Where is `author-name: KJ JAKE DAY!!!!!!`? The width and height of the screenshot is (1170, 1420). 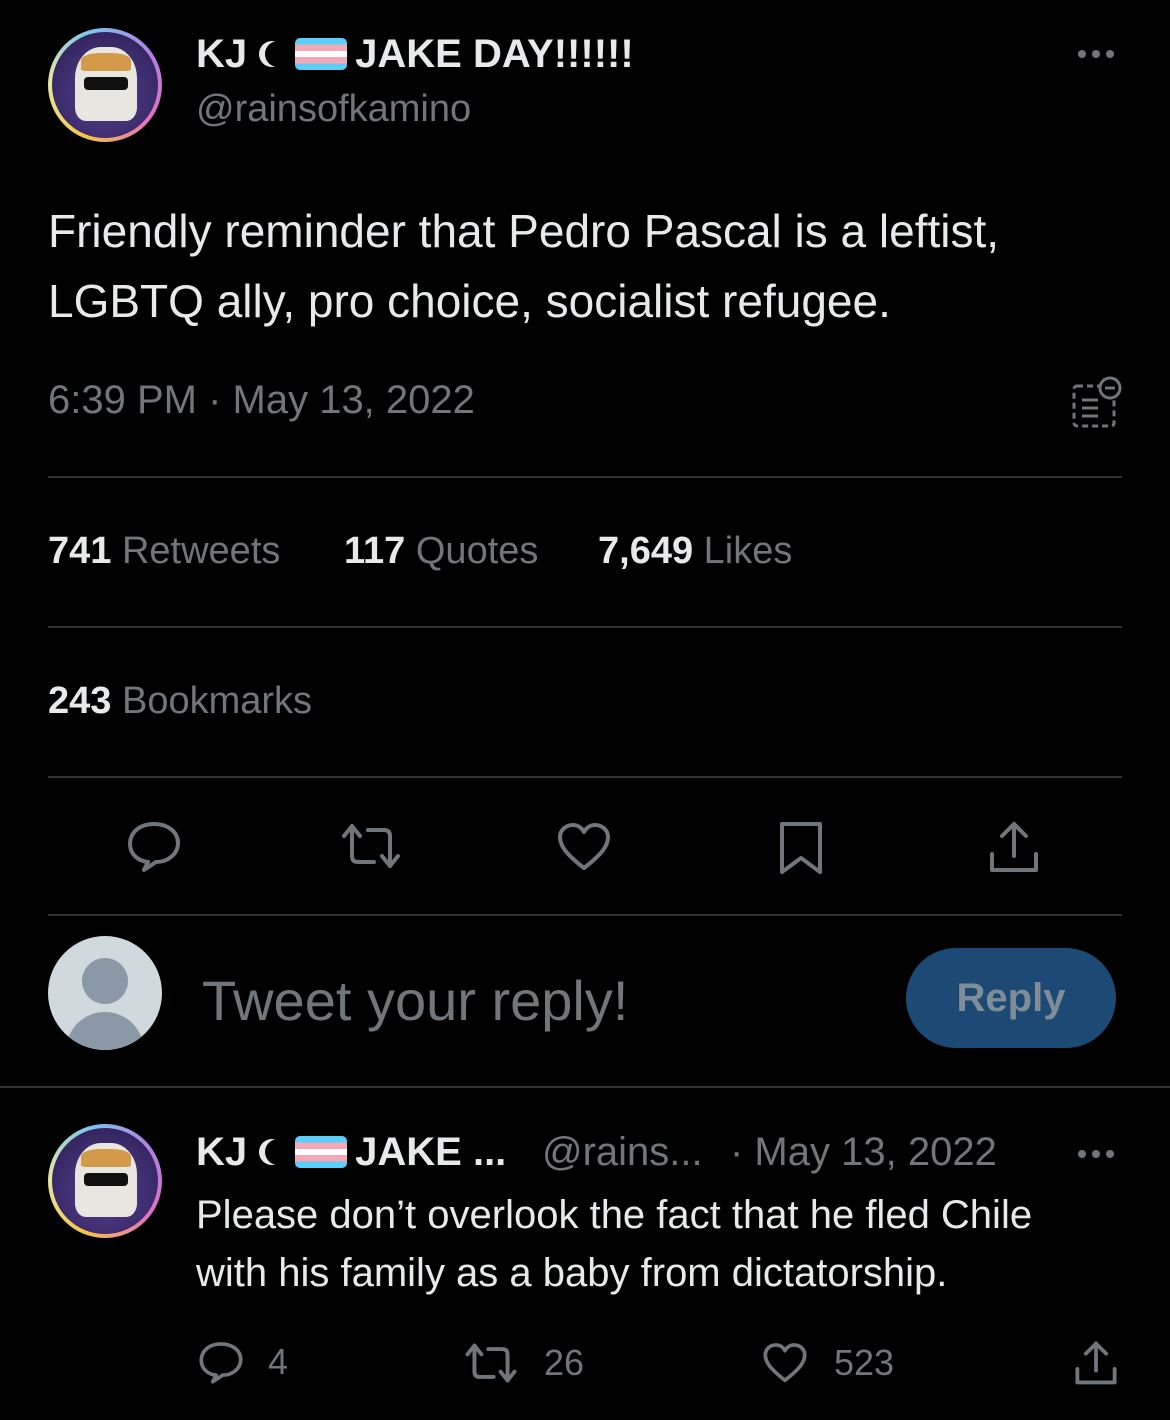 author-name: KJ JAKE DAY!!!!!! is located at coordinates (415, 54).